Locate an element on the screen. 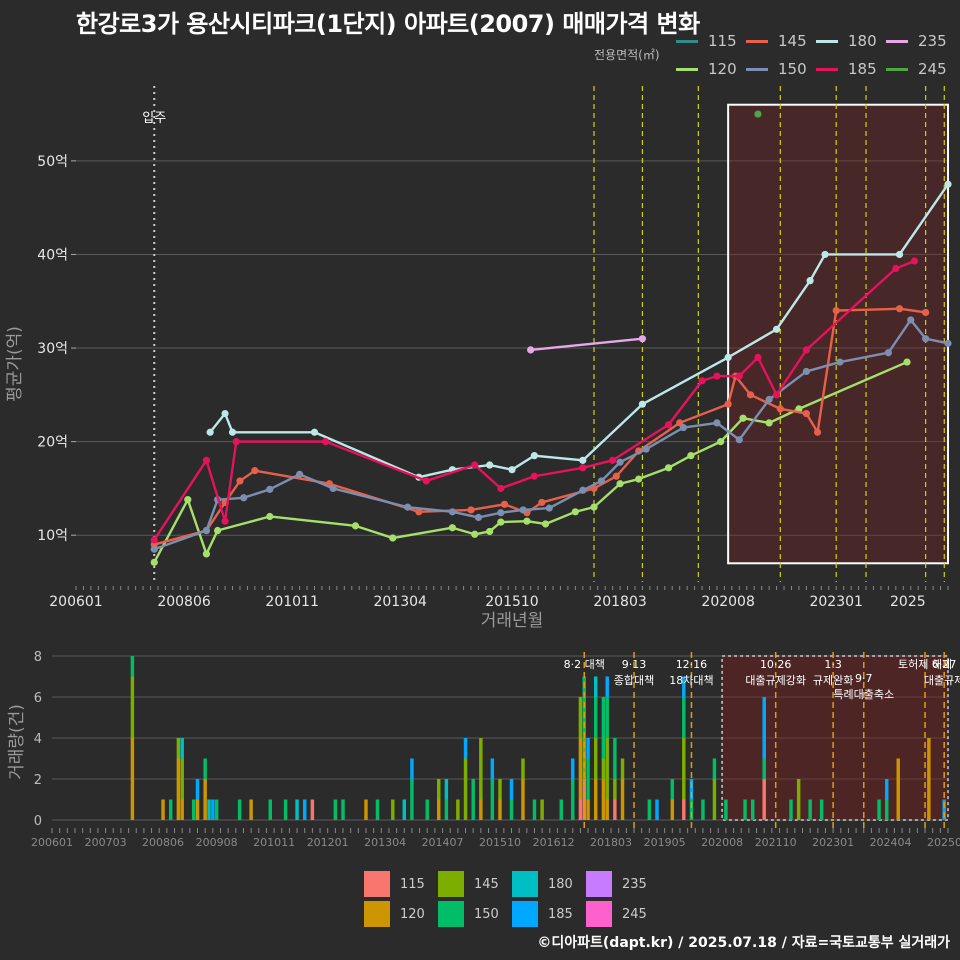 The image size is (960, 960). bar-x-tick-label: 201011 is located at coordinates (274, 842).